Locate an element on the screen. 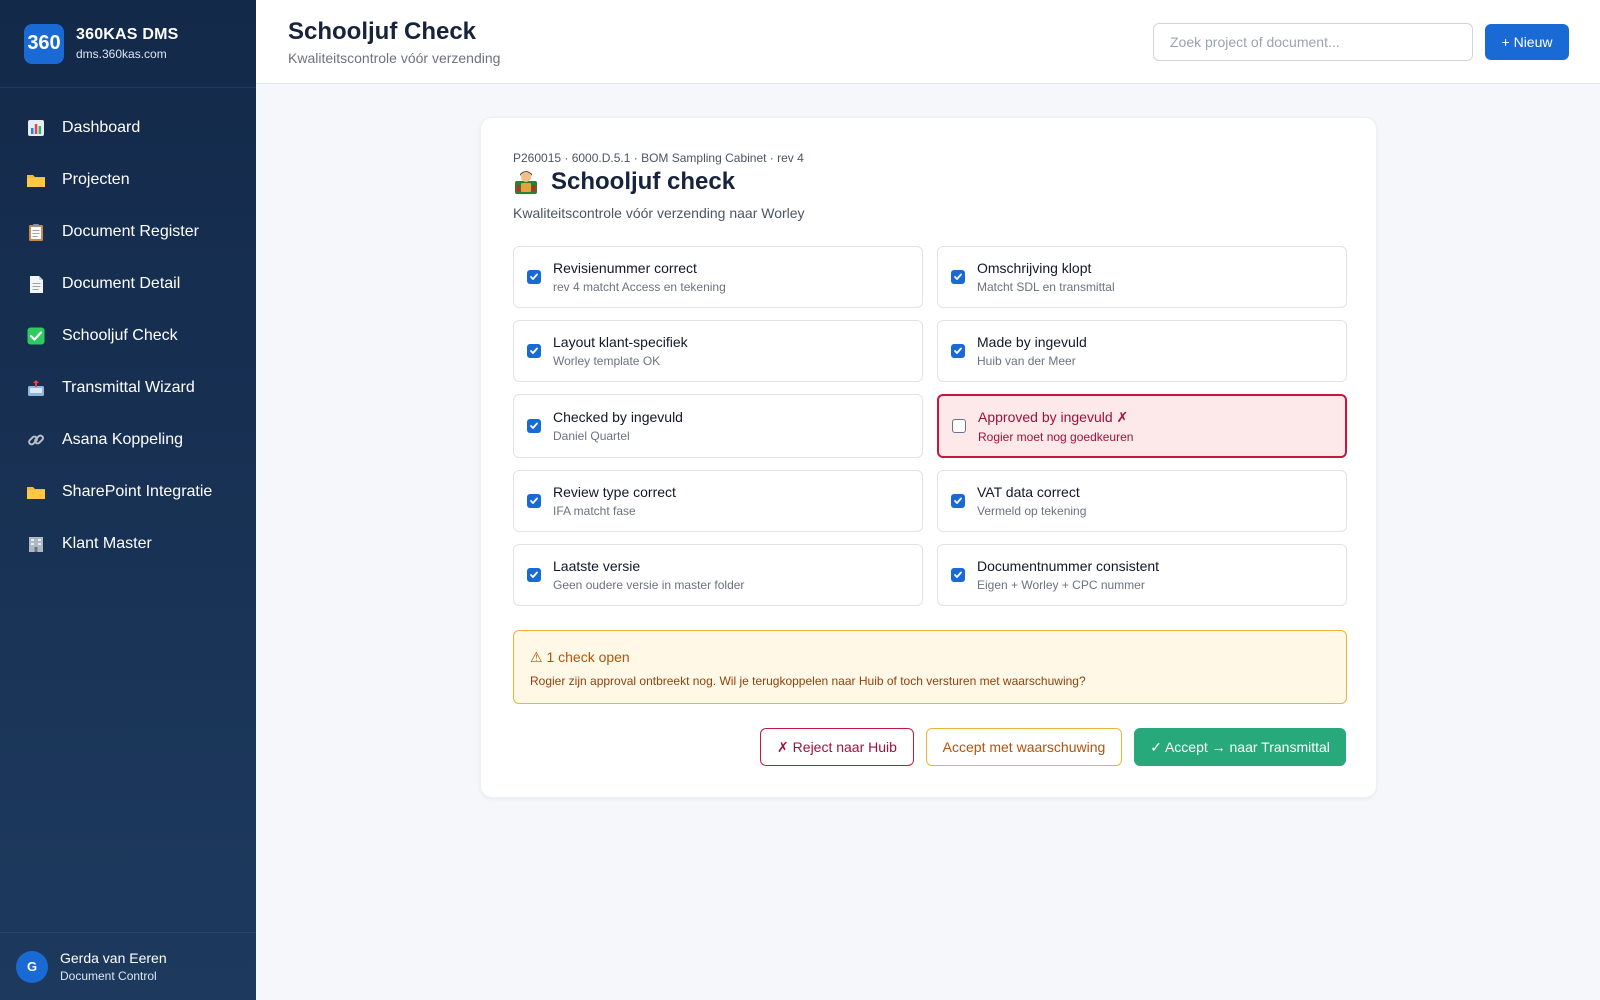  sidebar-item-schooljuf-check: Schooljuf Check is located at coordinates (128, 336).